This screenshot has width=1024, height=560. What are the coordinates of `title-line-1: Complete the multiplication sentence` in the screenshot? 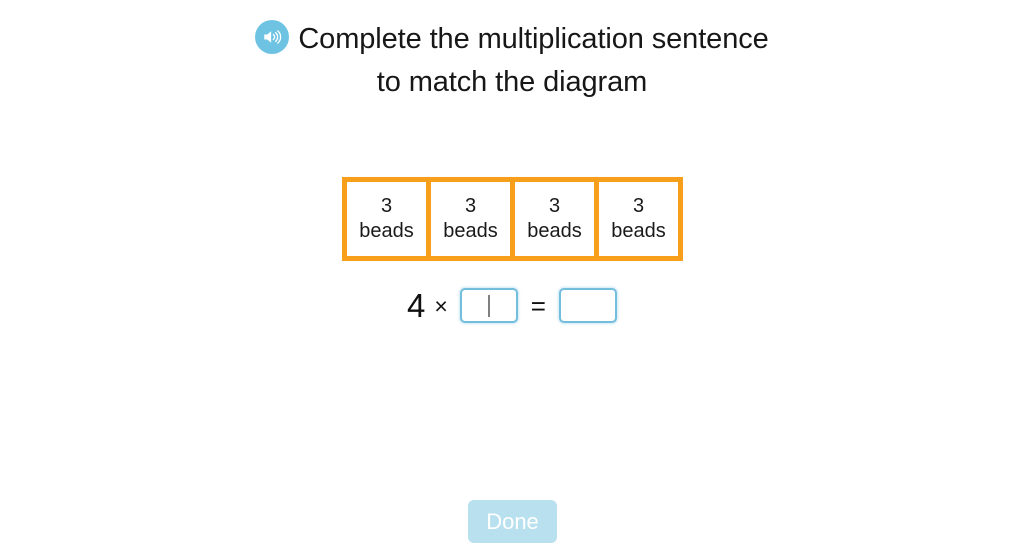 It's located at (512, 39).